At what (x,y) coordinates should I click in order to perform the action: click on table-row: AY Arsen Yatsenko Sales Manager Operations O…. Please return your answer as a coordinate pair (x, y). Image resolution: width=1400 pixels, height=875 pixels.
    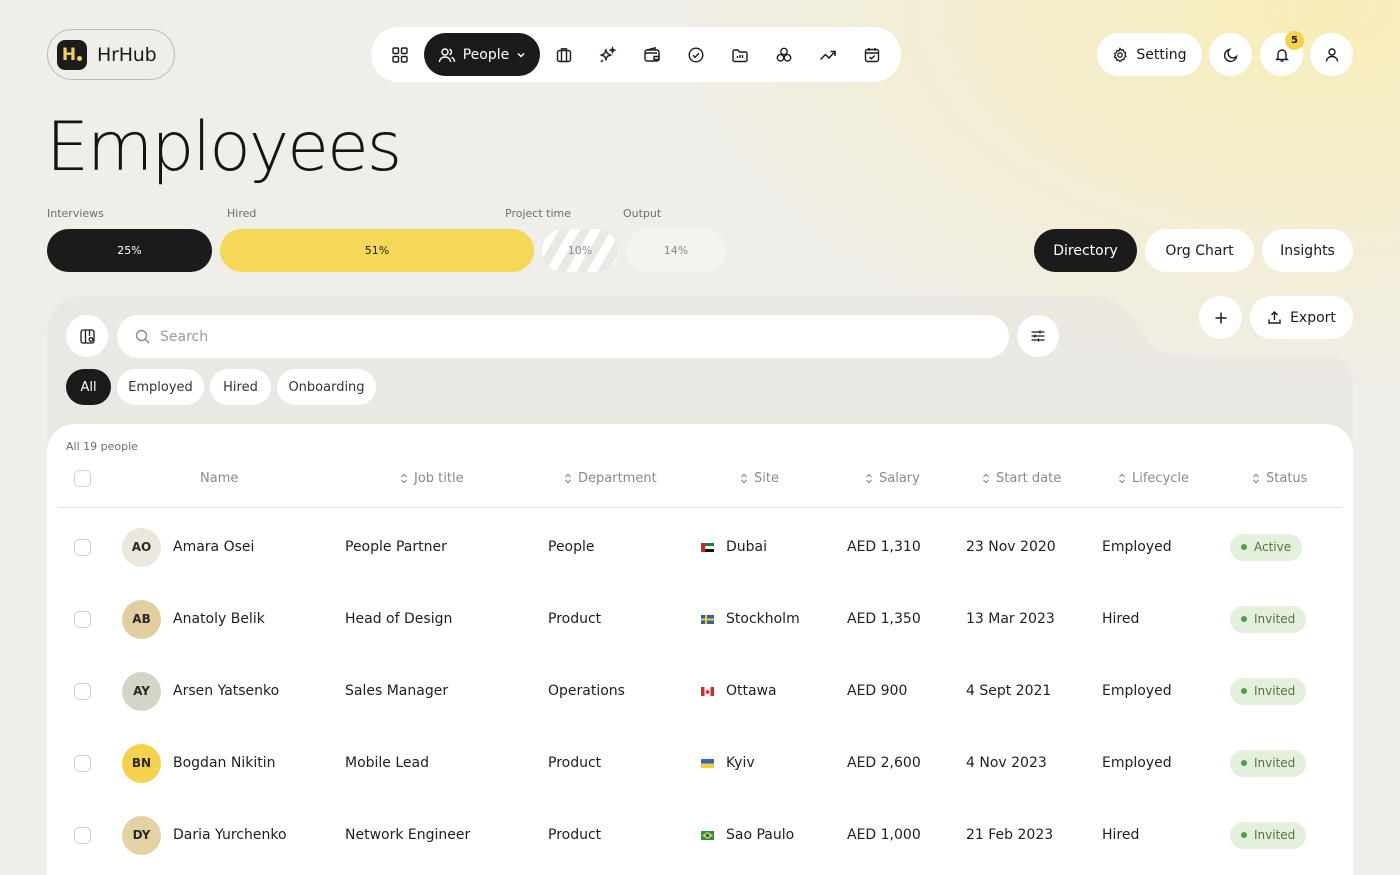
    Looking at the image, I should click on (700, 691).